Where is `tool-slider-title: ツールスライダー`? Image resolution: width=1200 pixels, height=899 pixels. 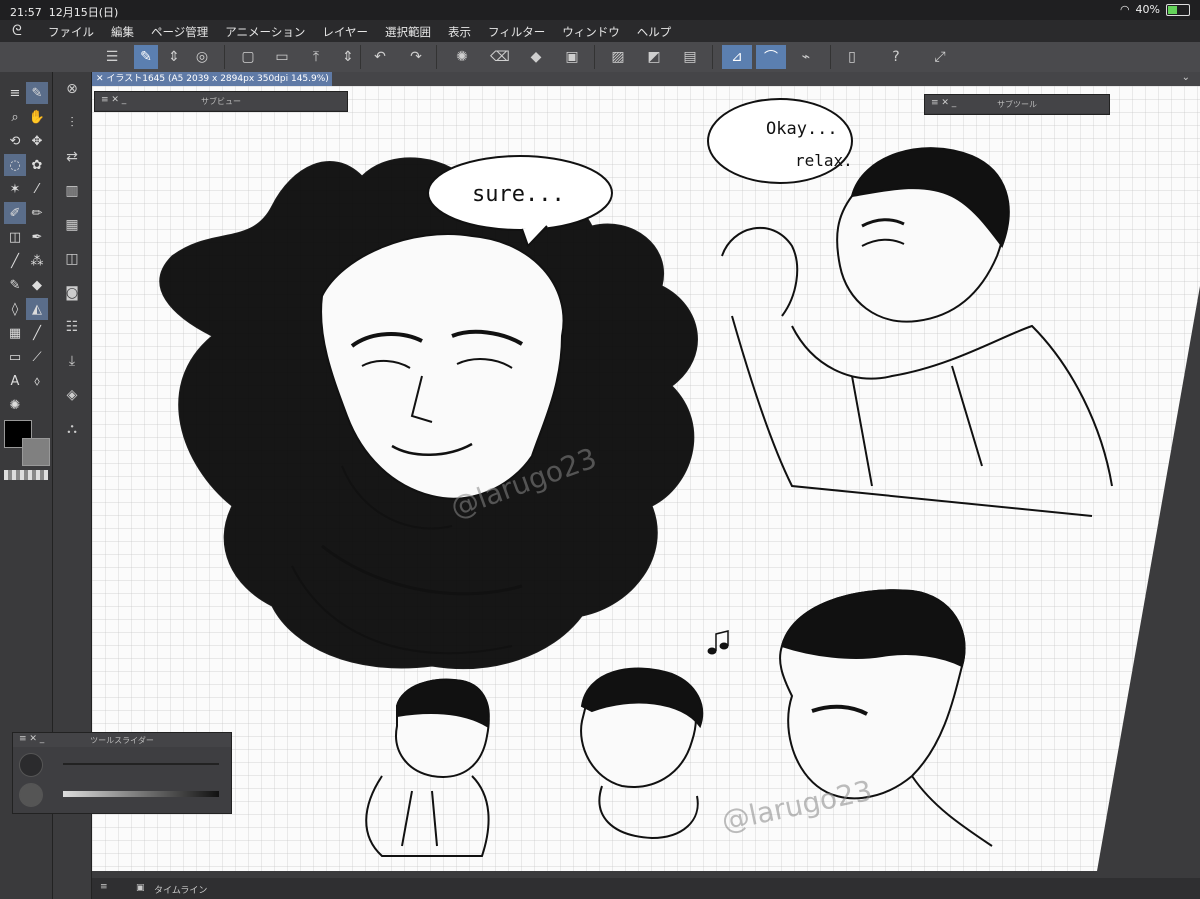 tool-slider-title: ツールスライダー is located at coordinates (122, 740).